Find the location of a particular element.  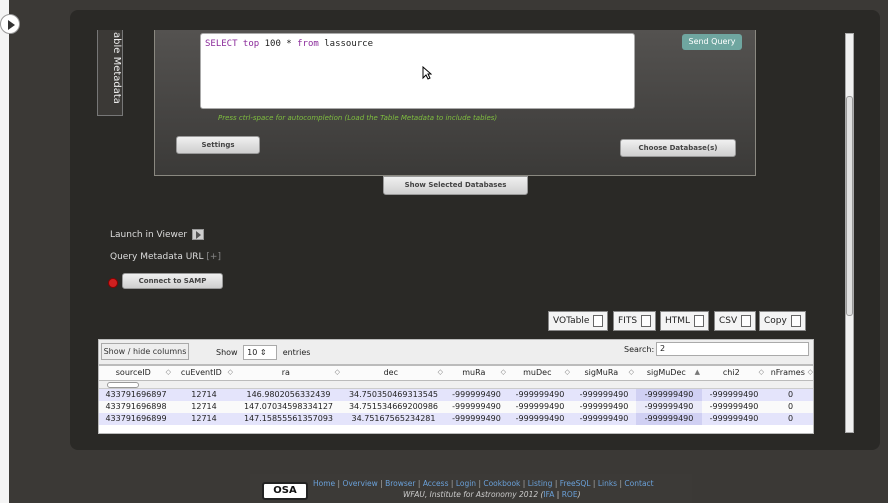

column-header: muDec ◇ is located at coordinates (540, 373).